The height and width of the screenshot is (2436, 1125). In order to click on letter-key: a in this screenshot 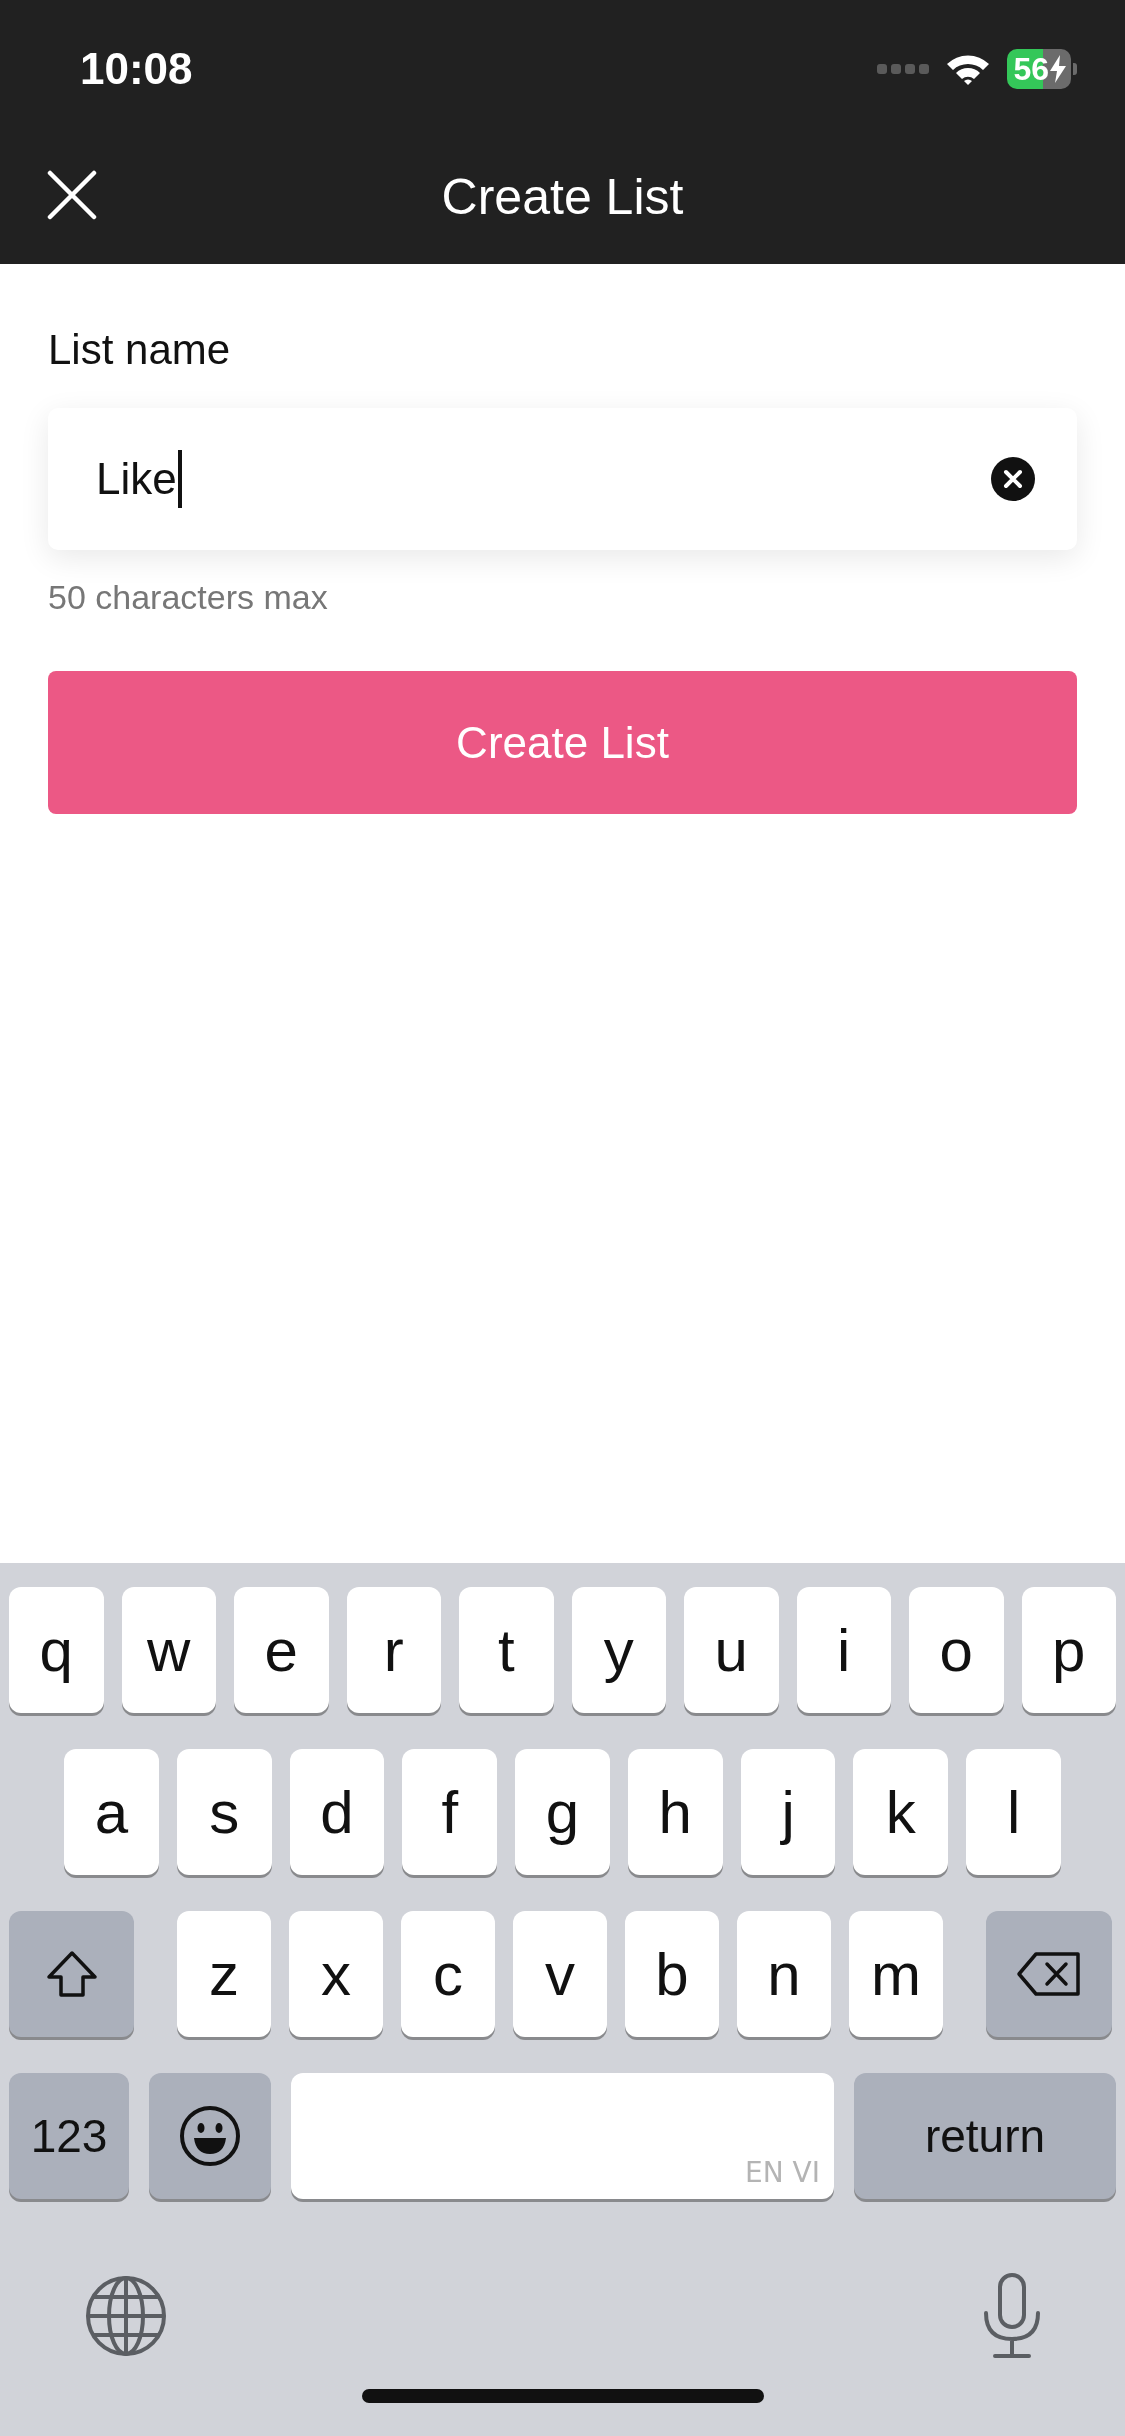, I will do `click(111, 1812)`.